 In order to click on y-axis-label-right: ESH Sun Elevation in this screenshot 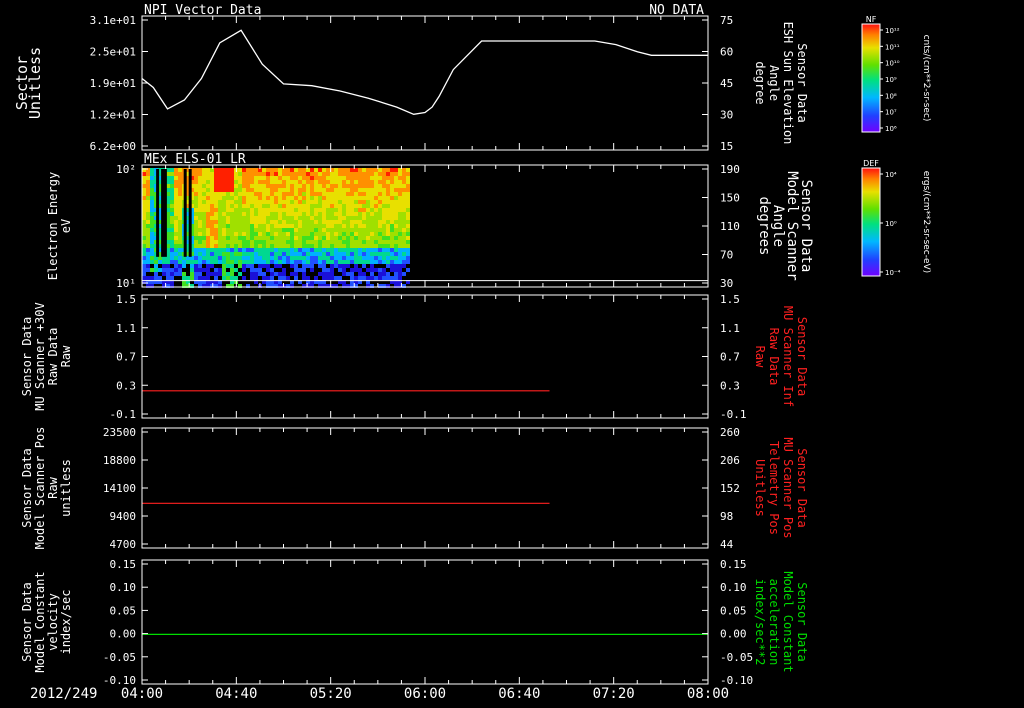, I will do `click(788, 83)`.